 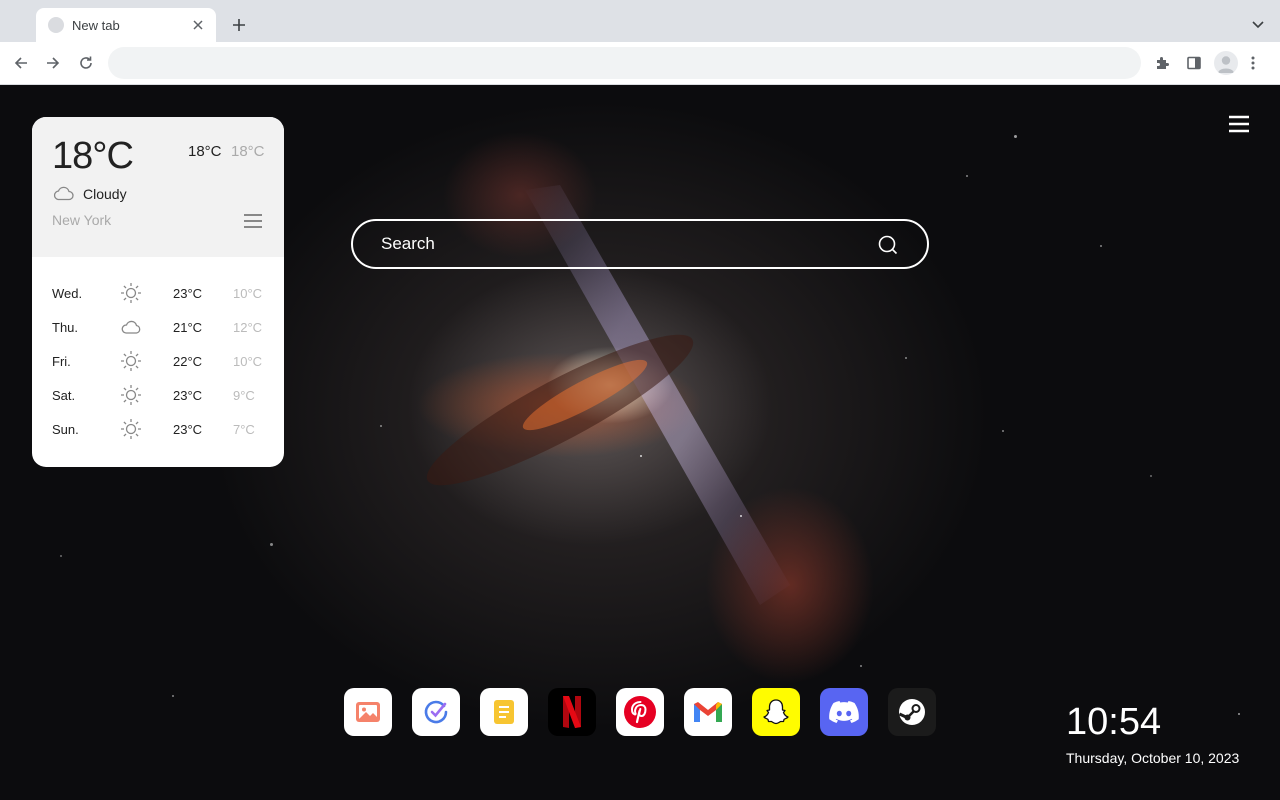 I want to click on side-panel-icon, so click(x=1194, y=63).